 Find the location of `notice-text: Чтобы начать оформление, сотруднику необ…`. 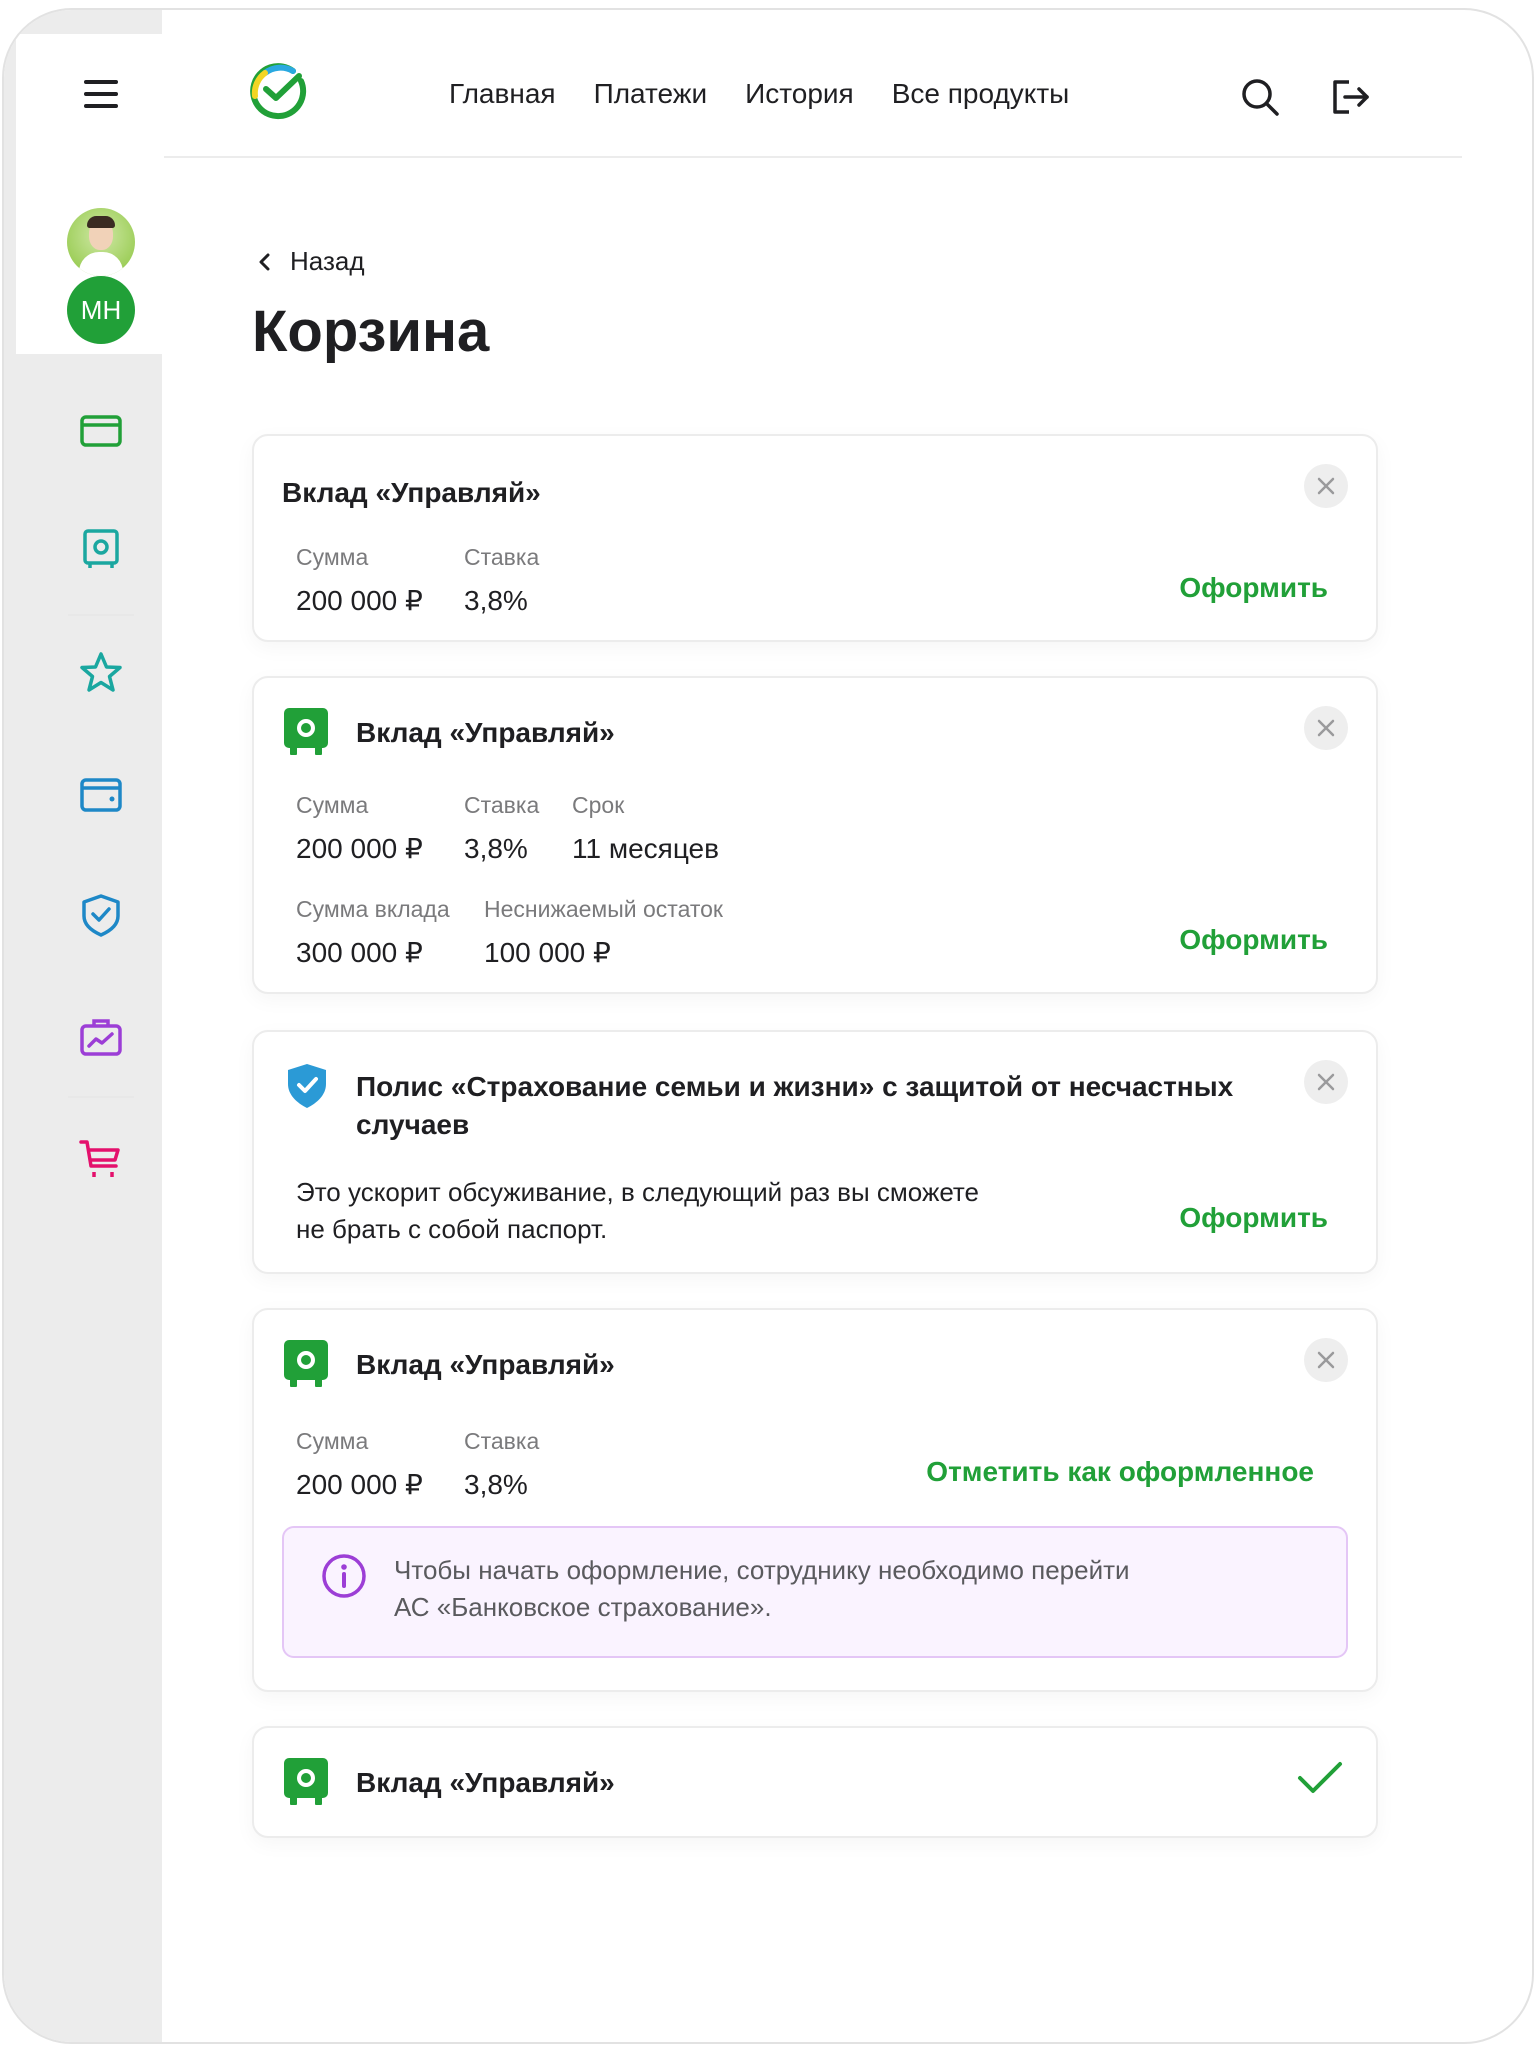

notice-text: Чтобы начать оформление, сотруднику необ… is located at coordinates (762, 1588).